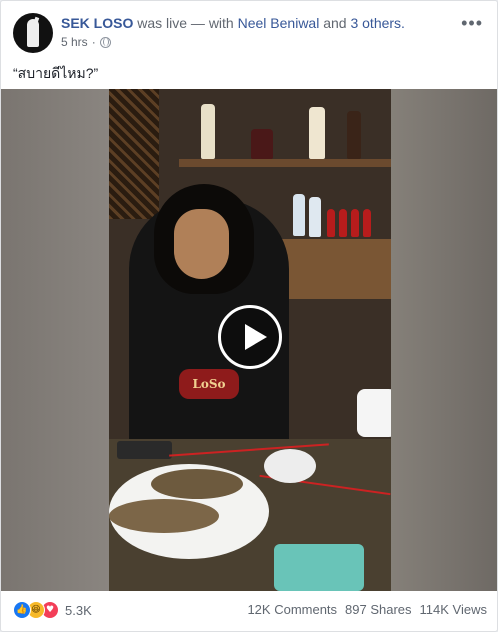 Image resolution: width=498 pixels, height=632 pixels. Describe the element at coordinates (78, 610) in the screenshot. I see `reaction-count: 5.3K` at that location.